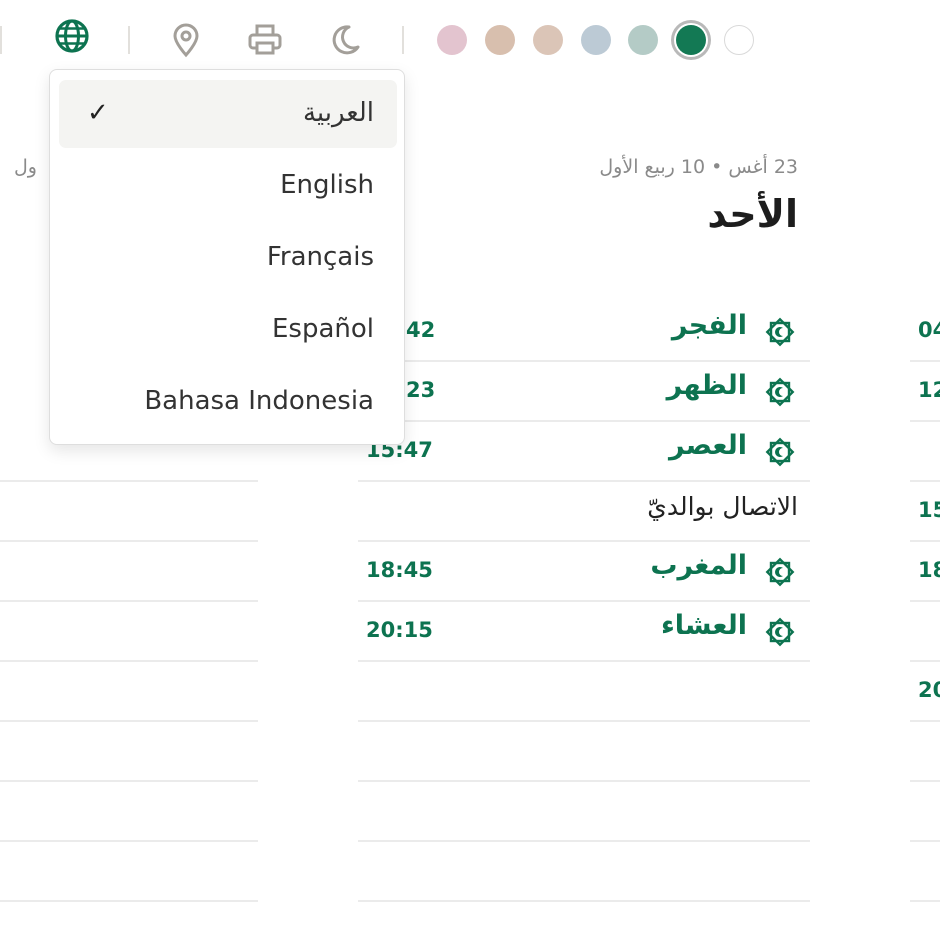 Image resolution: width=940 pixels, height=940 pixels. What do you see at coordinates (338, 113) in the screenshot?
I see `language-option-label: العربية` at bounding box center [338, 113].